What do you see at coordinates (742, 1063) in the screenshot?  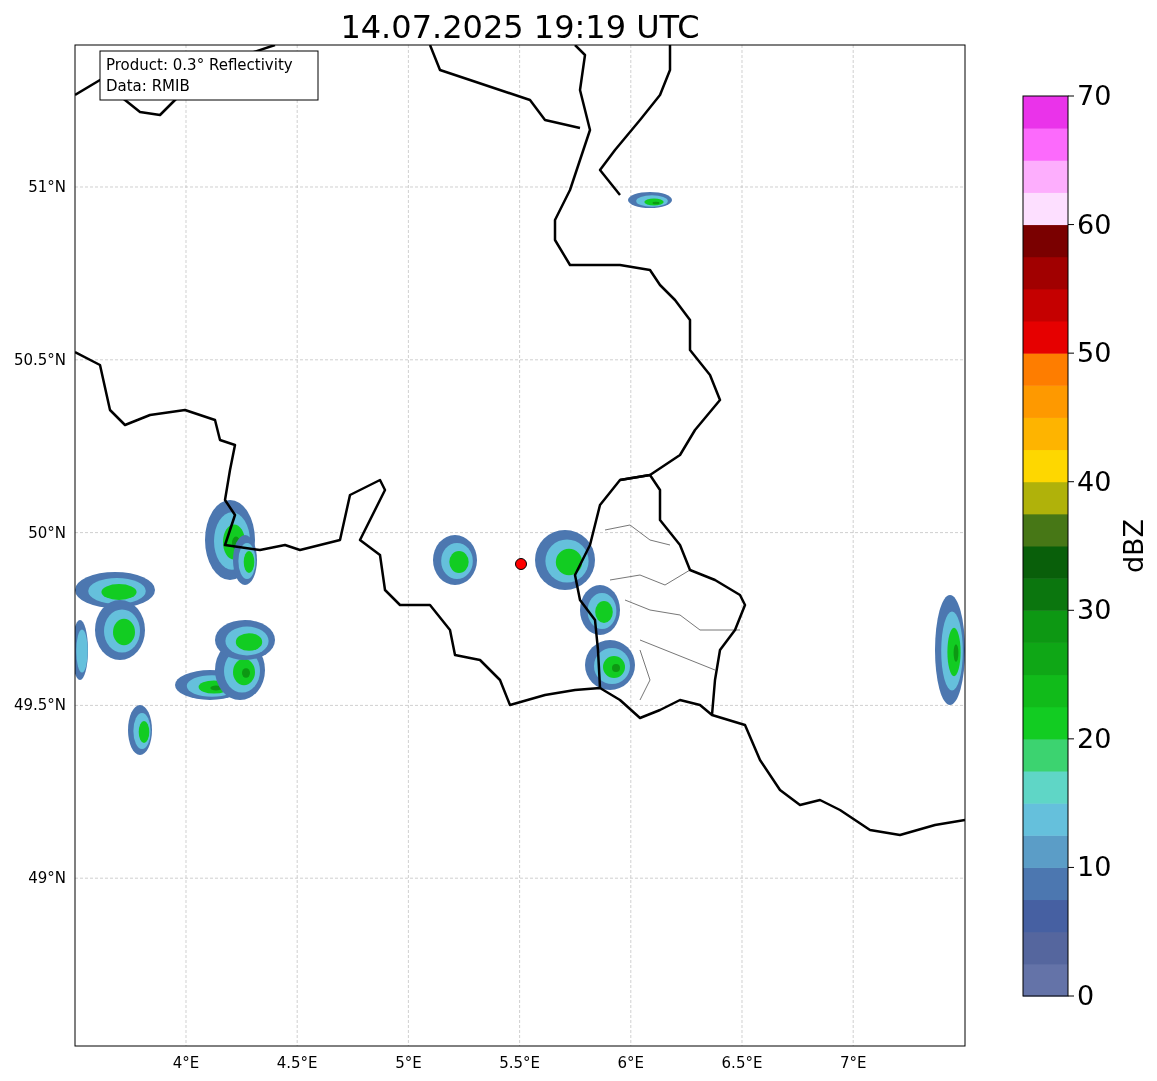 I see `x-tick-label: 6.5°E` at bounding box center [742, 1063].